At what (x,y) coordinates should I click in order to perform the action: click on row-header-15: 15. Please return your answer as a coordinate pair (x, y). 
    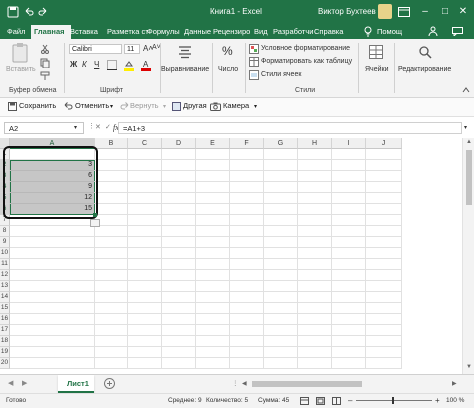
    Looking at the image, I should click on (5, 308).